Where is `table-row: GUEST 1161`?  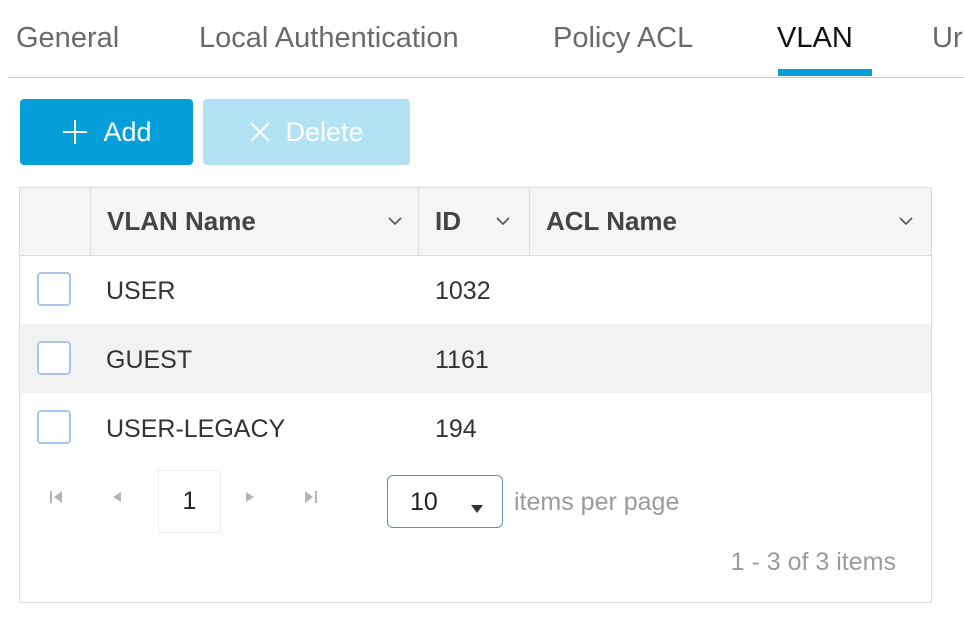 table-row: GUEST 1161 is located at coordinates (475, 358).